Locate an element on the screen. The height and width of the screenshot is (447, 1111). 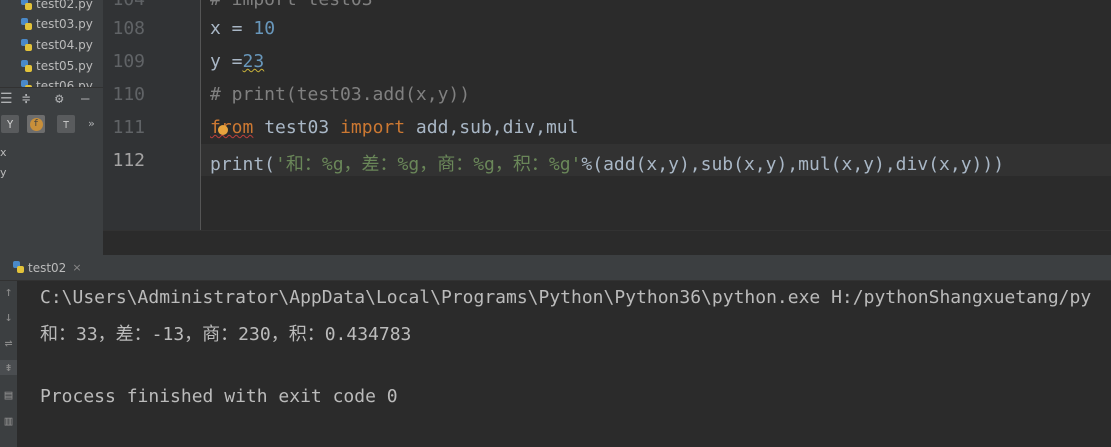
structure-toolbar: ☰ ≑ ⚙ — is located at coordinates (51, 100).